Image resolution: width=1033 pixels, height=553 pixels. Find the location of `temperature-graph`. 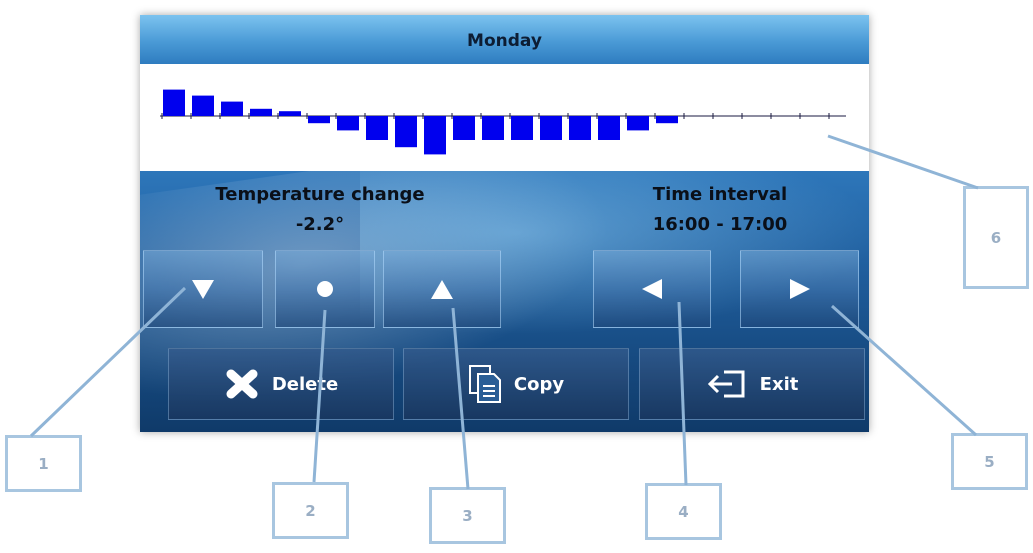

temperature-graph is located at coordinates (504, 117).